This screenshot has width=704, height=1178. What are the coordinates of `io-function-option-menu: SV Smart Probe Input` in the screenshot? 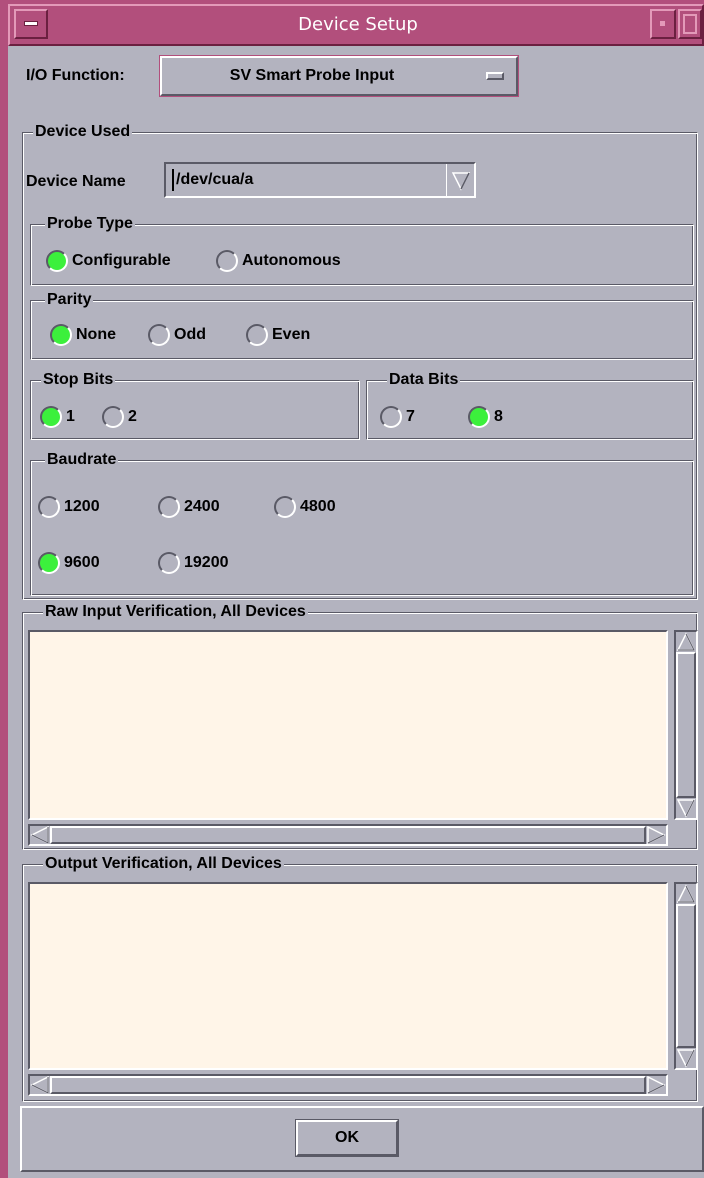 It's located at (339, 76).